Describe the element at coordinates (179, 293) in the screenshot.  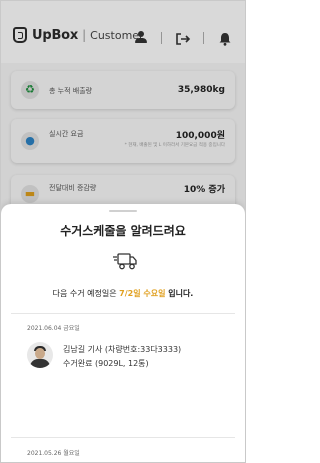
I see `notice-suffix: 입니다.` at that location.